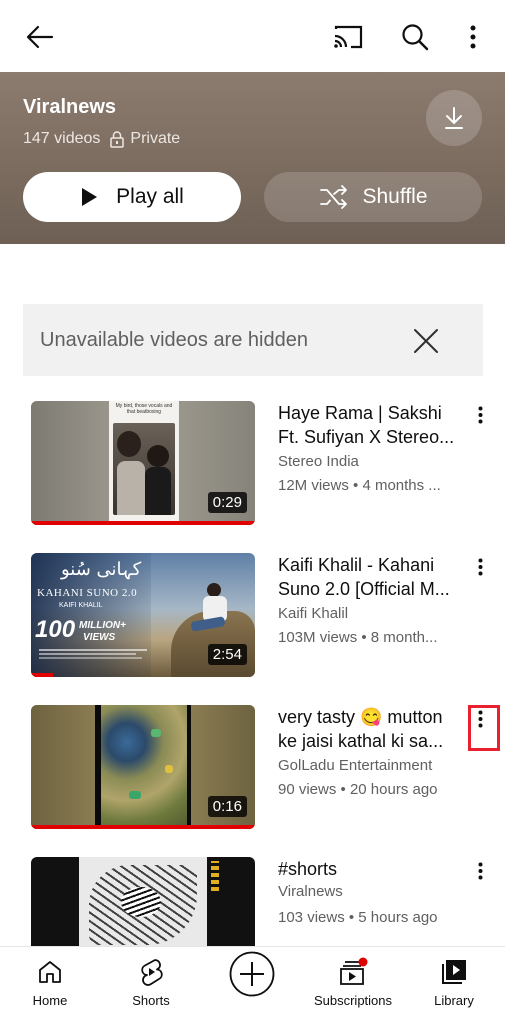 The width and height of the screenshot is (505, 1024). What do you see at coordinates (101, 569) in the screenshot?
I see `thumbnail-urdu-title: کہانی سُنو` at bounding box center [101, 569].